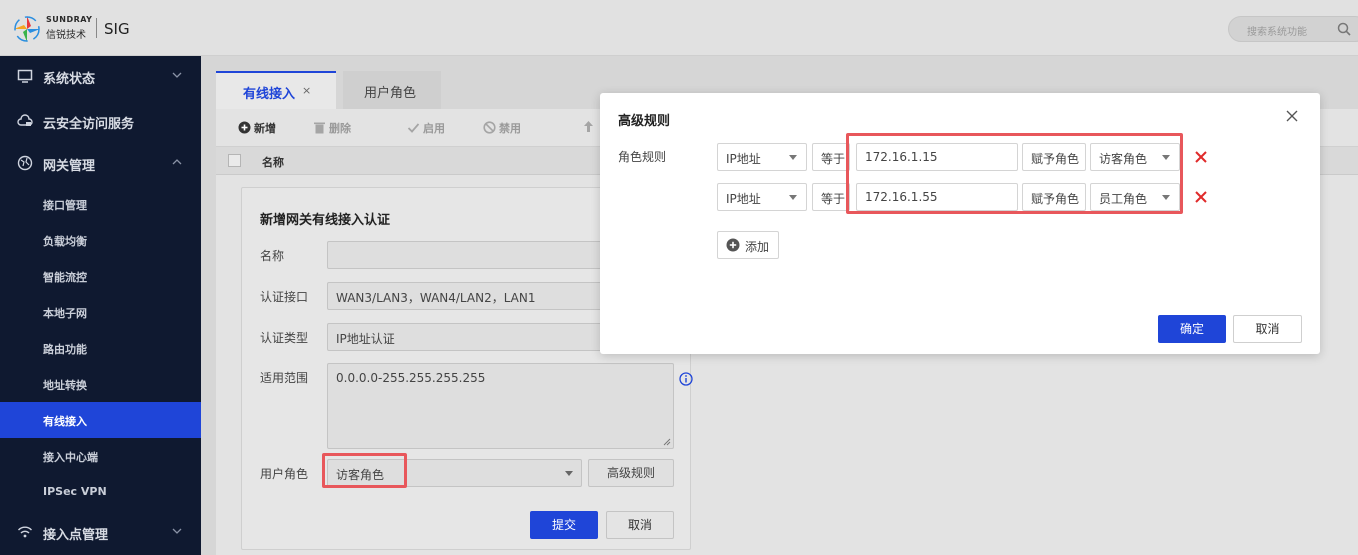  I want to click on sidebar-item-routing: 路由功能, so click(100, 348).